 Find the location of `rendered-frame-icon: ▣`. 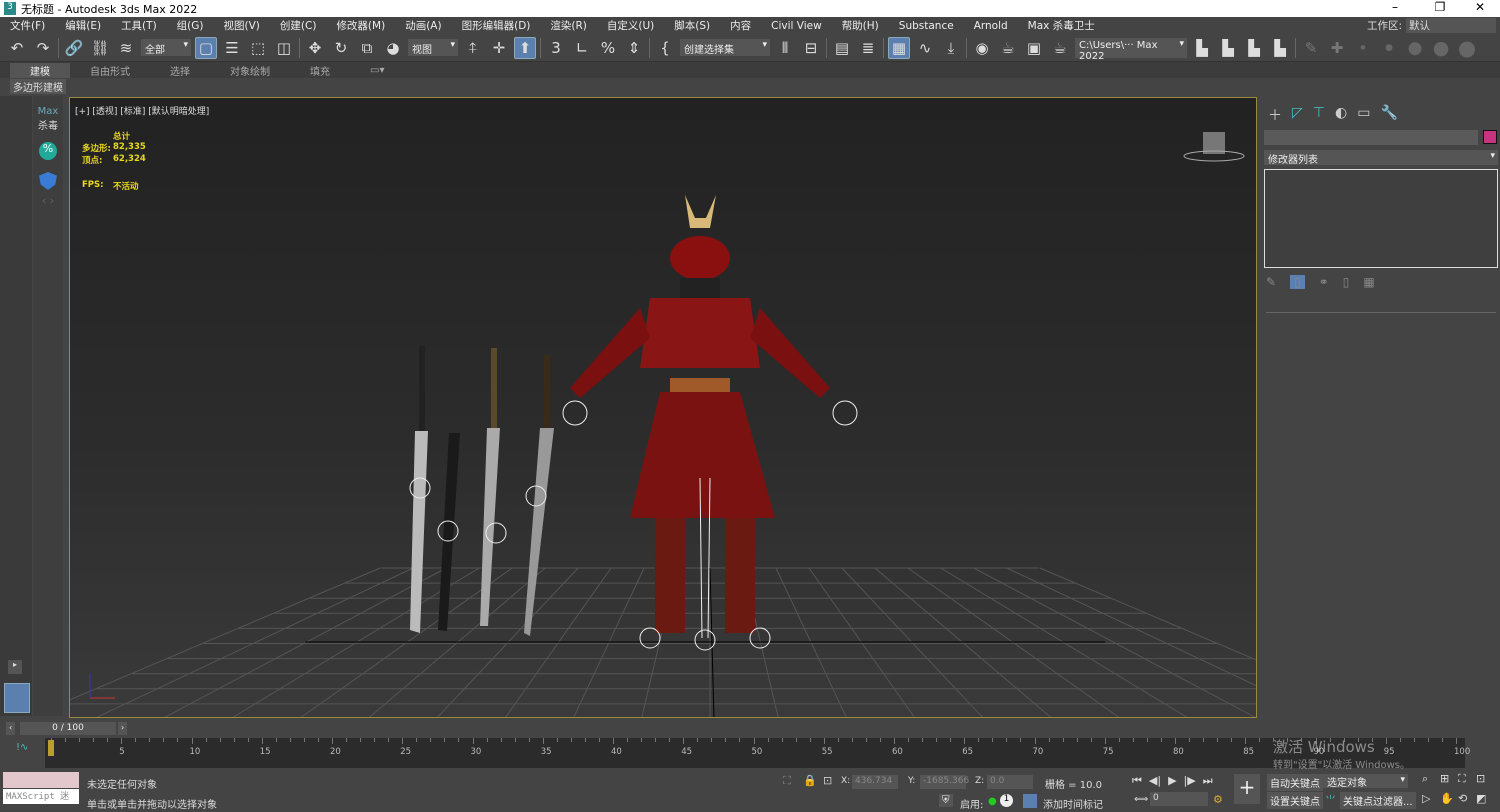

rendered-frame-icon: ▣ is located at coordinates (1034, 48).